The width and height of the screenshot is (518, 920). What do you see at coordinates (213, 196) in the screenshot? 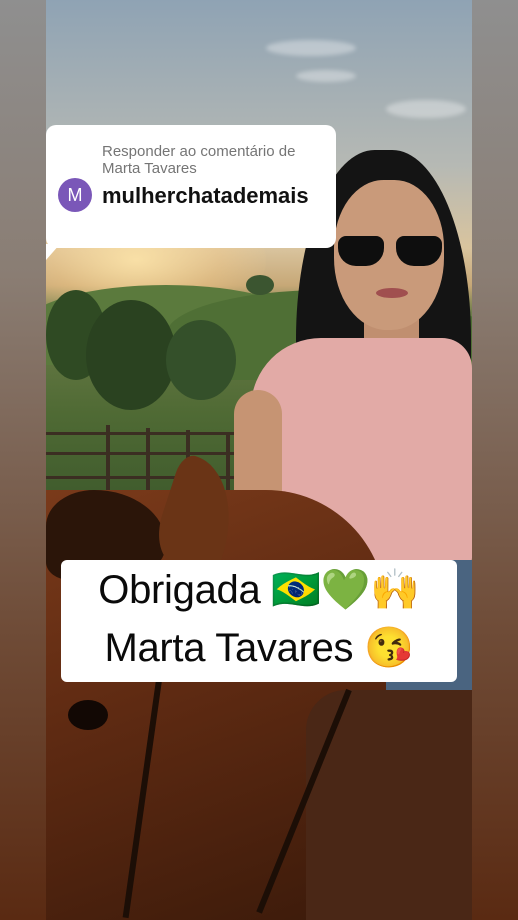
I see `reply-username: mulherchatademais` at bounding box center [213, 196].